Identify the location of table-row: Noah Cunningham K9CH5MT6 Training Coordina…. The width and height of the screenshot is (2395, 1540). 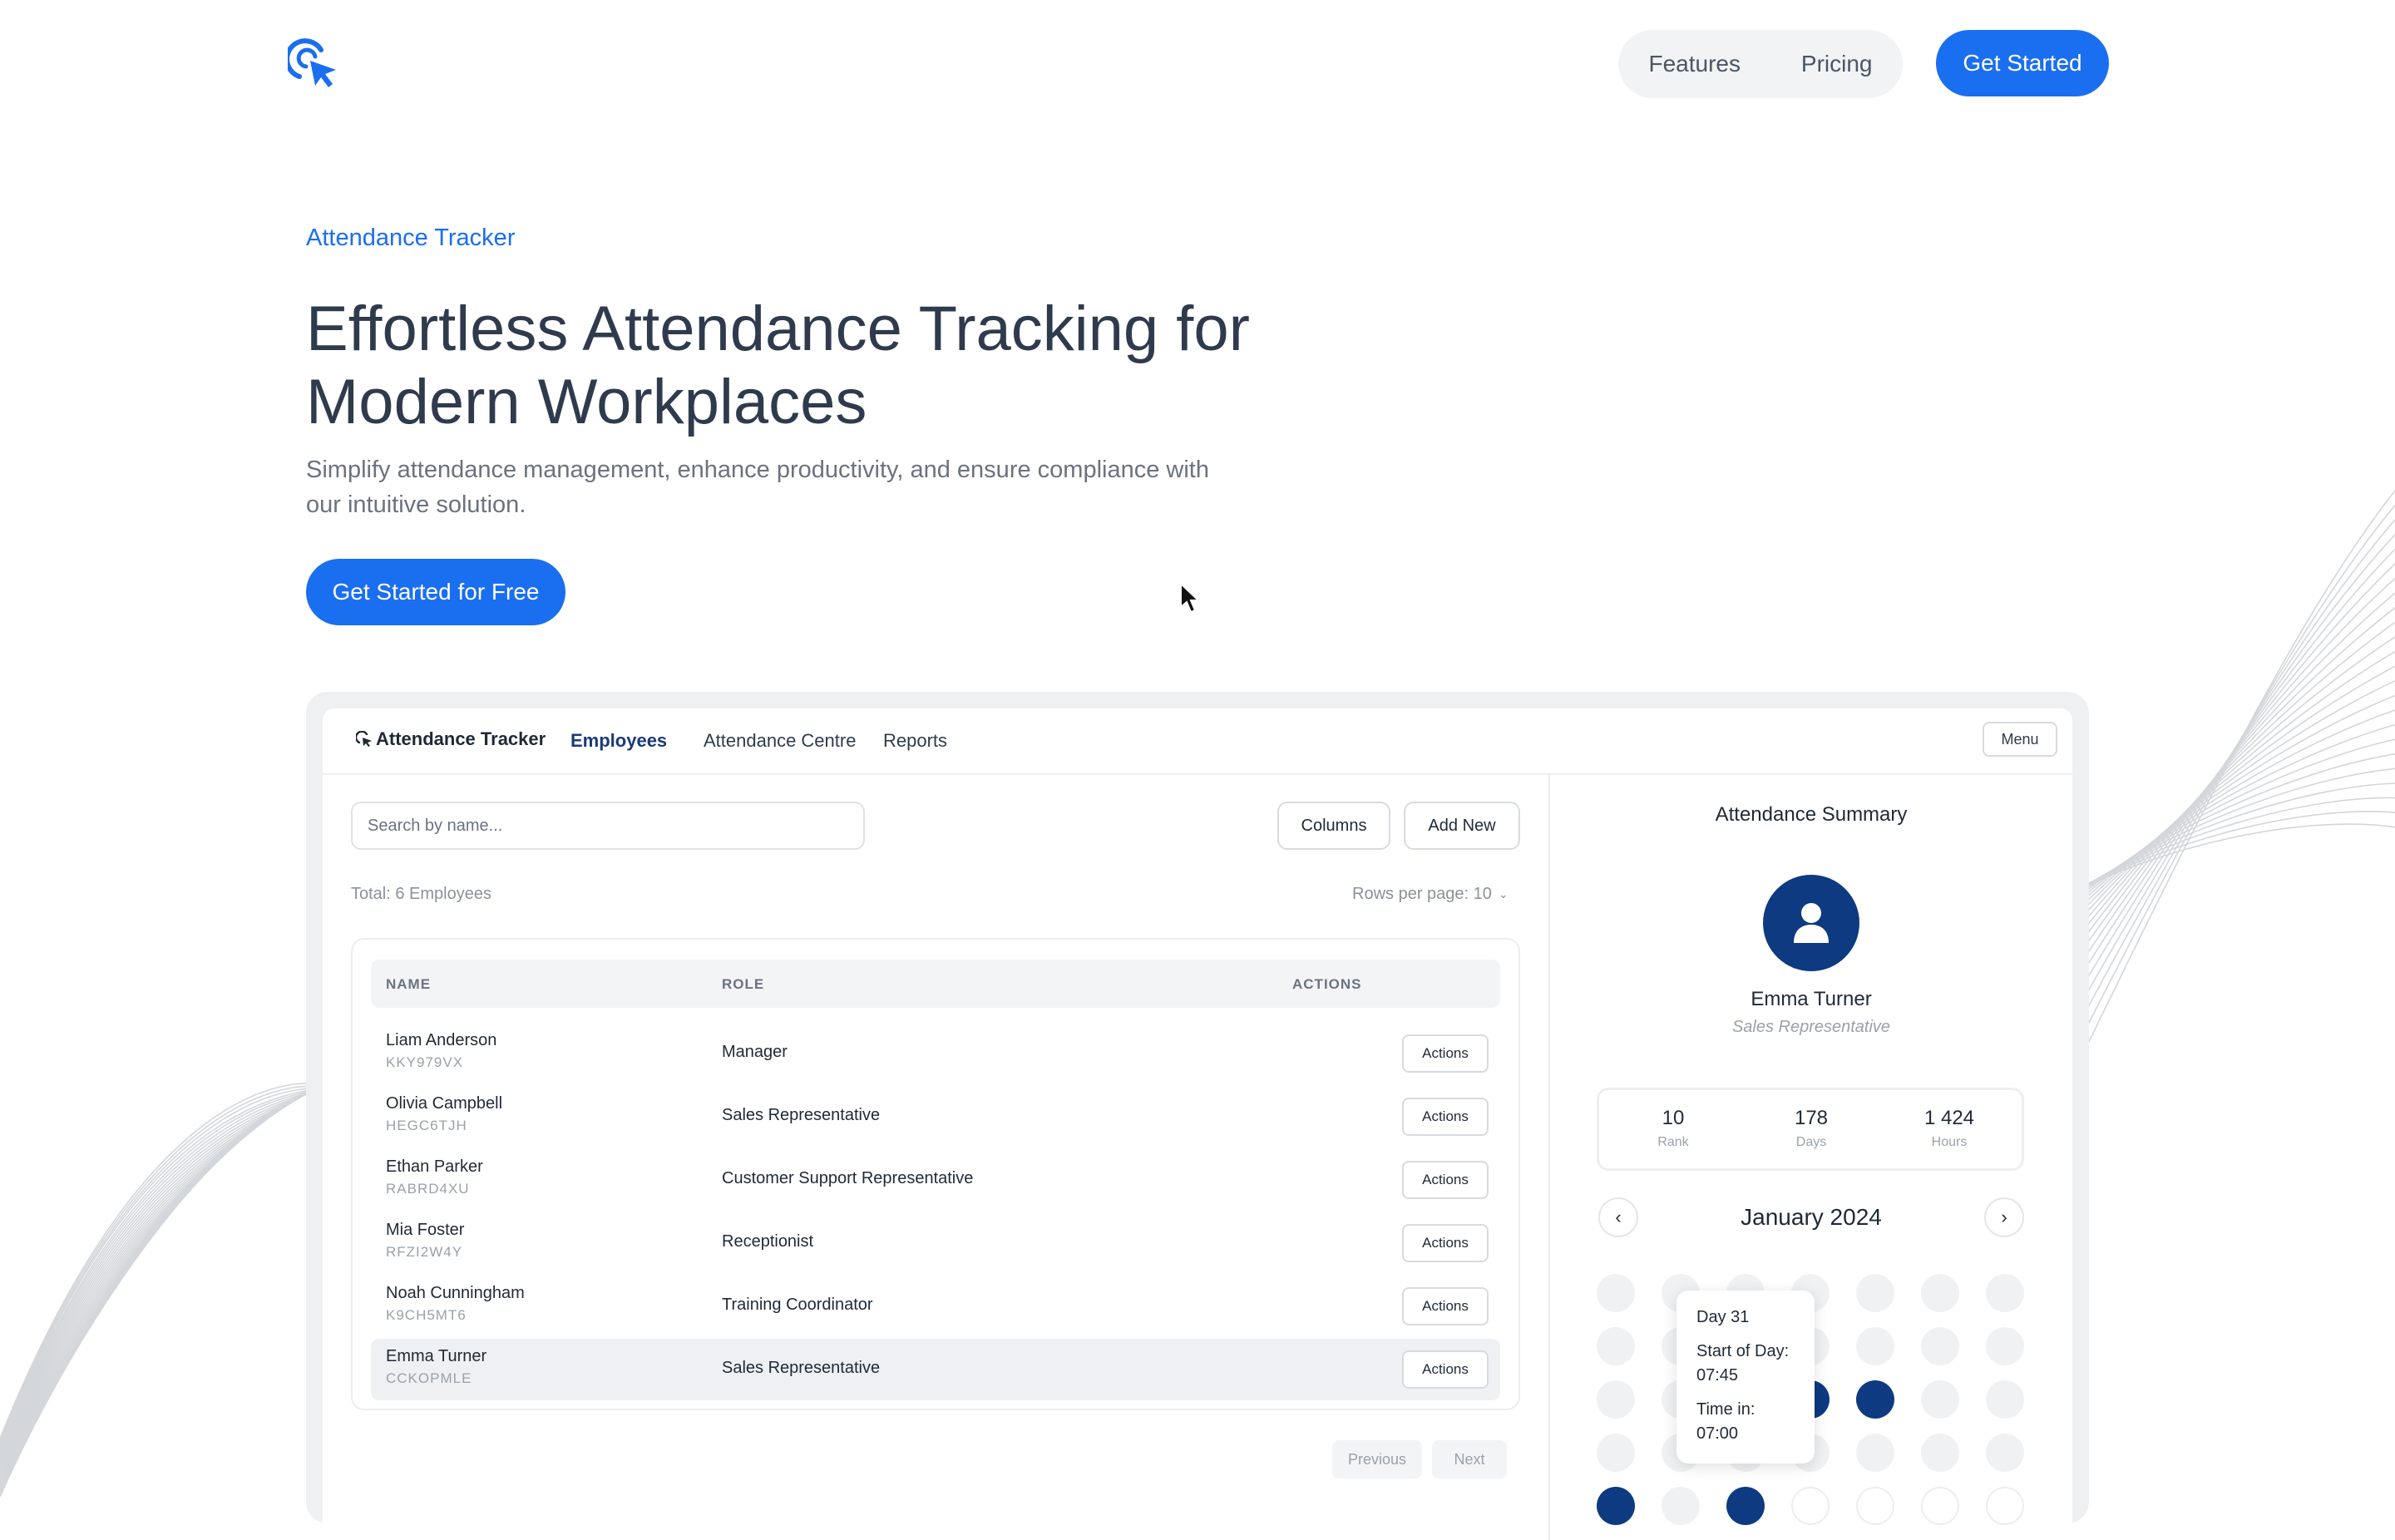
(935, 1307).